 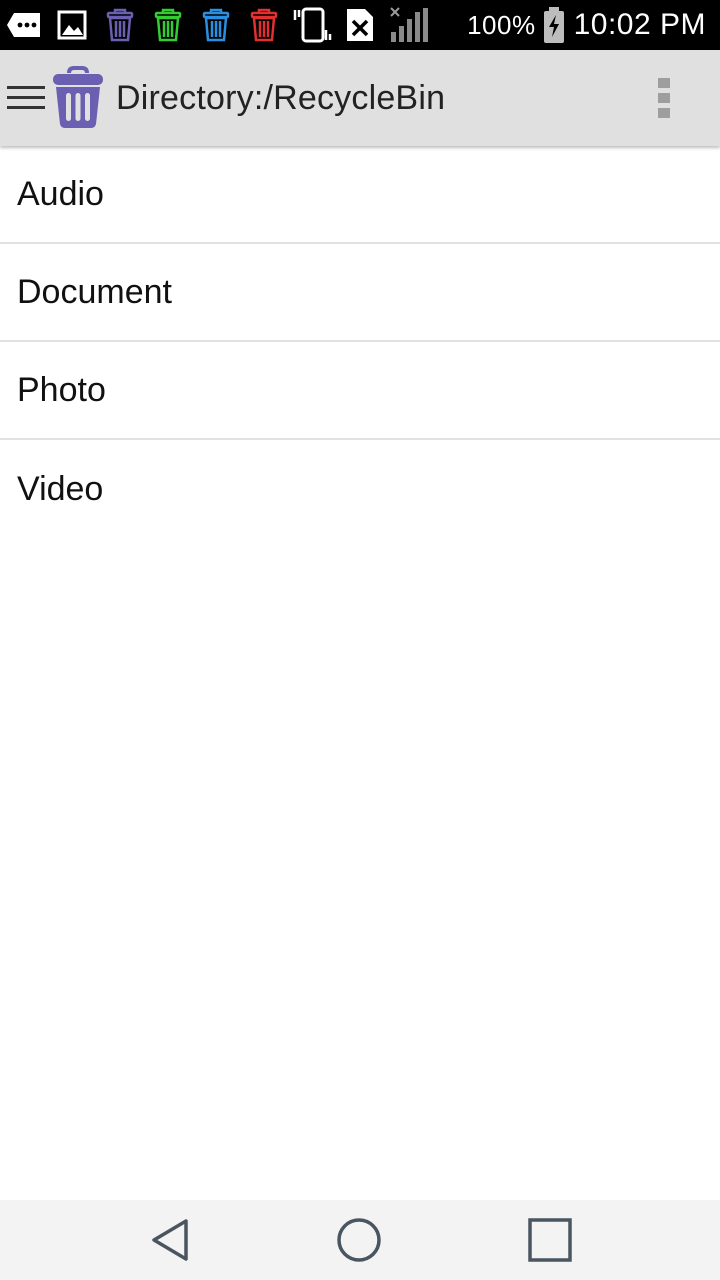 What do you see at coordinates (360, 293) in the screenshot?
I see `list-item-document: Document` at bounding box center [360, 293].